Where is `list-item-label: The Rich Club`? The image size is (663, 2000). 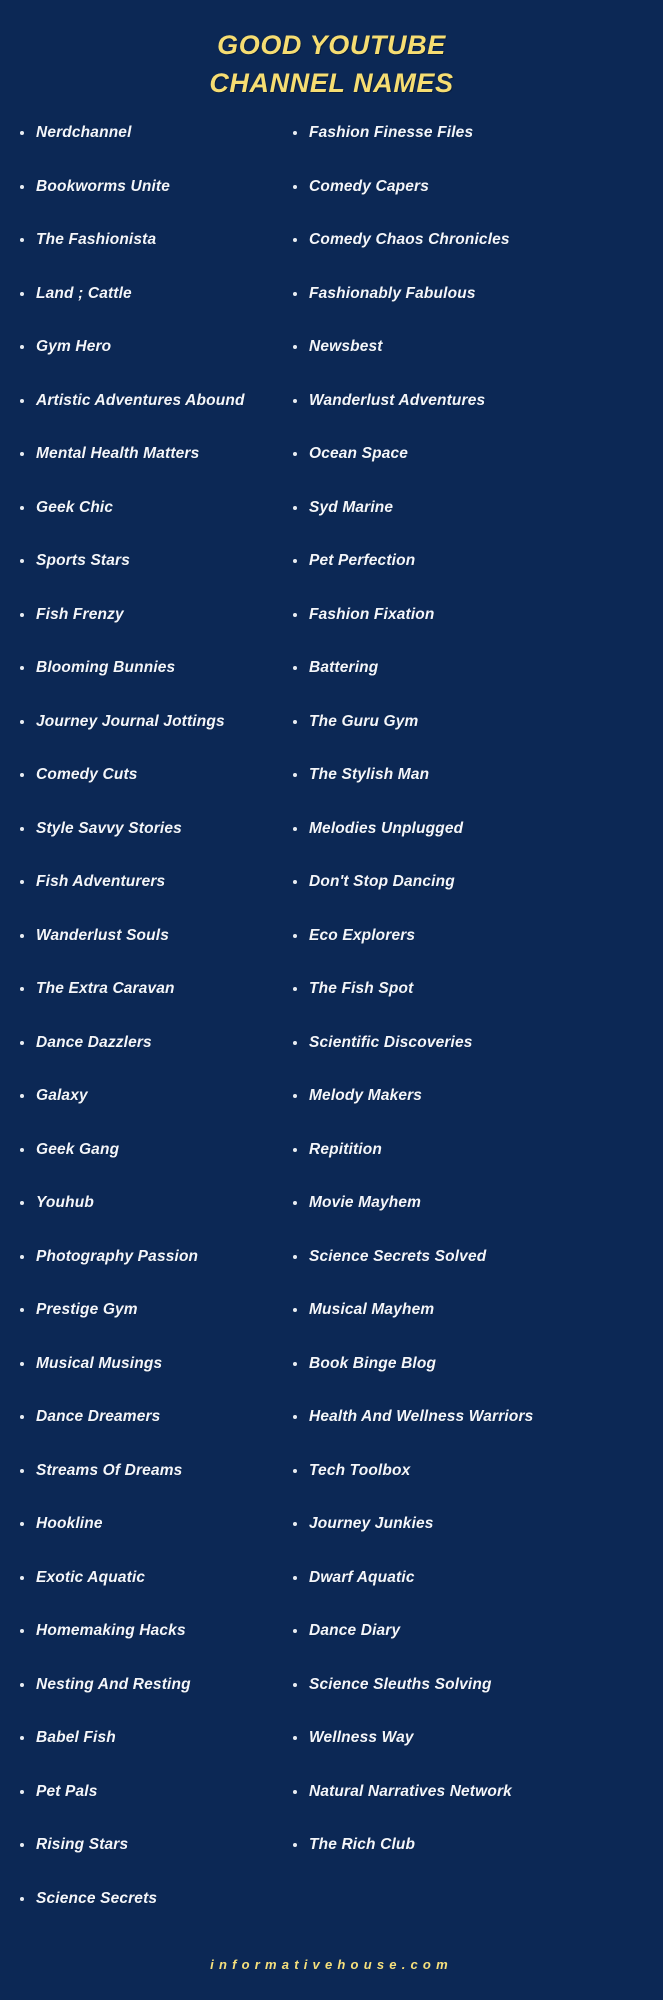 list-item-label: The Rich Club is located at coordinates (362, 1844).